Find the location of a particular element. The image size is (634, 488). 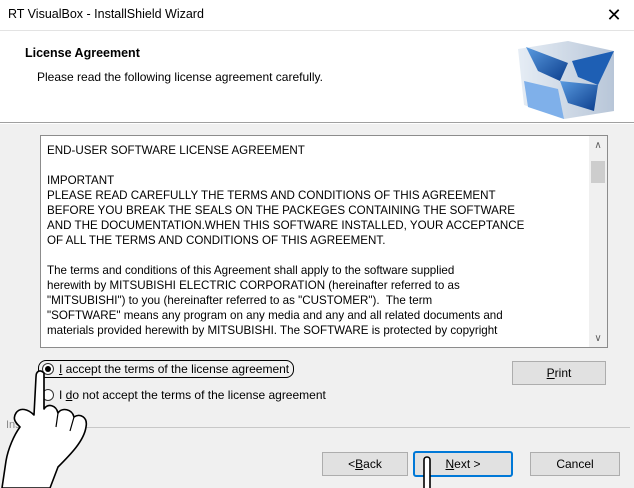

decline-label-prefix: I is located at coordinates (62, 395).